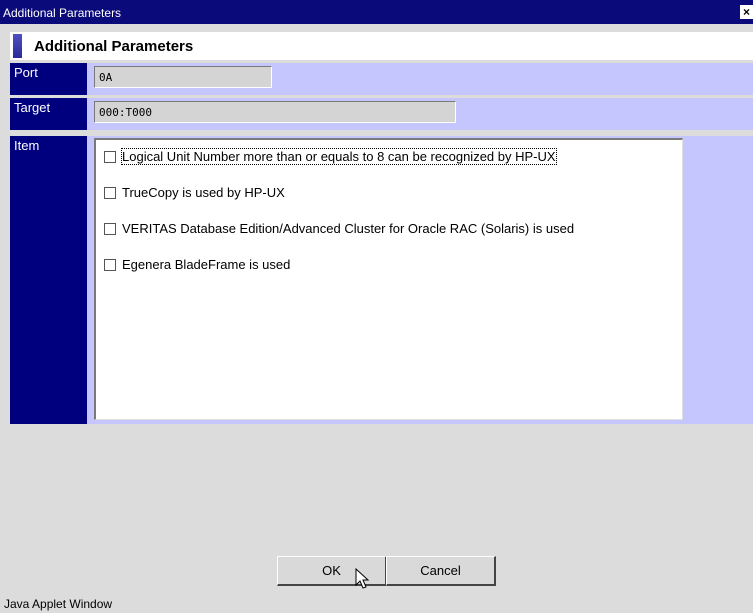 The height and width of the screenshot is (613, 753). I want to click on header-accent-bar, so click(17, 46).